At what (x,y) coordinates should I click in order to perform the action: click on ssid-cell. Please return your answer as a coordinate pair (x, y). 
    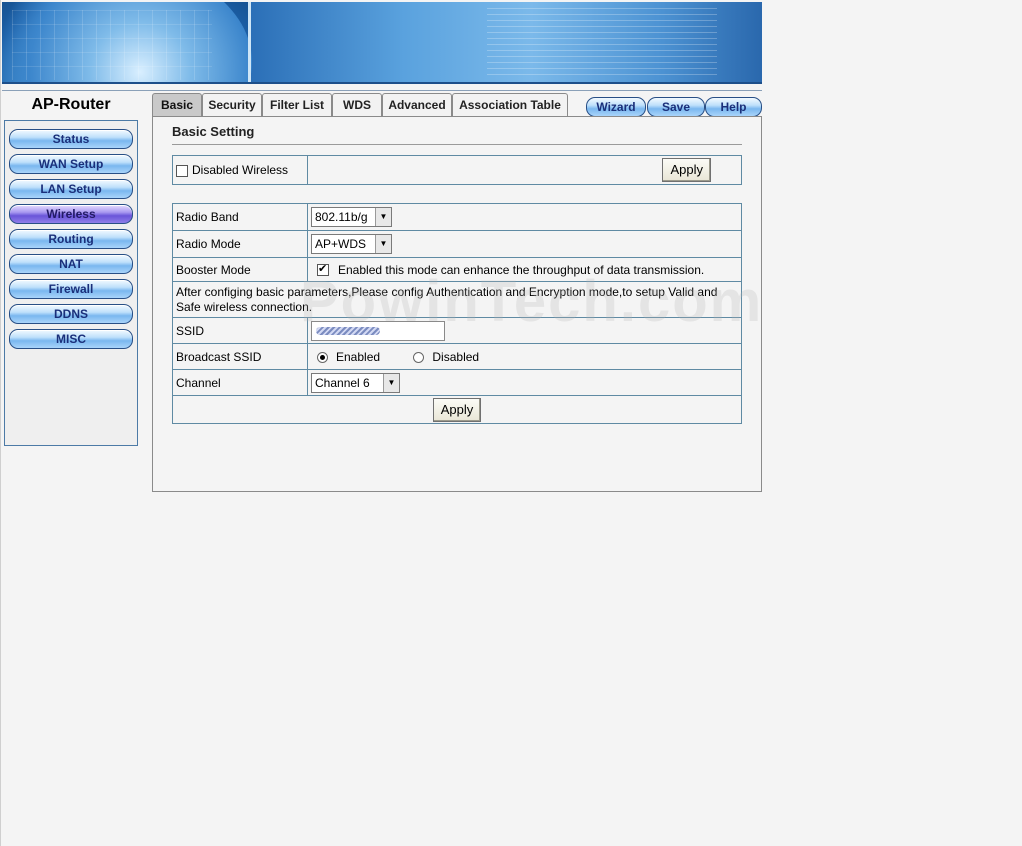
    Looking at the image, I should click on (524, 330).